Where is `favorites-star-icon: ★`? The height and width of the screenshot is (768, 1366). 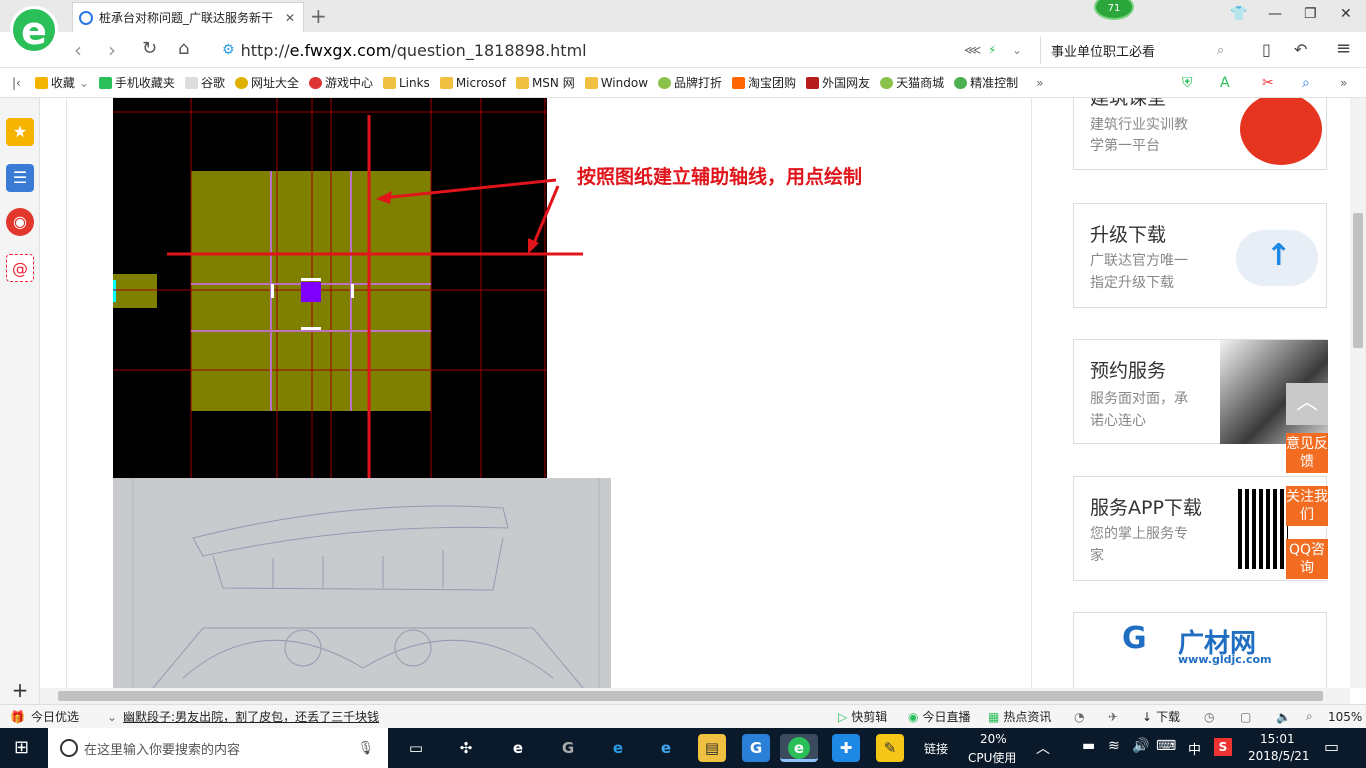
favorites-star-icon: ★ is located at coordinates (20, 132).